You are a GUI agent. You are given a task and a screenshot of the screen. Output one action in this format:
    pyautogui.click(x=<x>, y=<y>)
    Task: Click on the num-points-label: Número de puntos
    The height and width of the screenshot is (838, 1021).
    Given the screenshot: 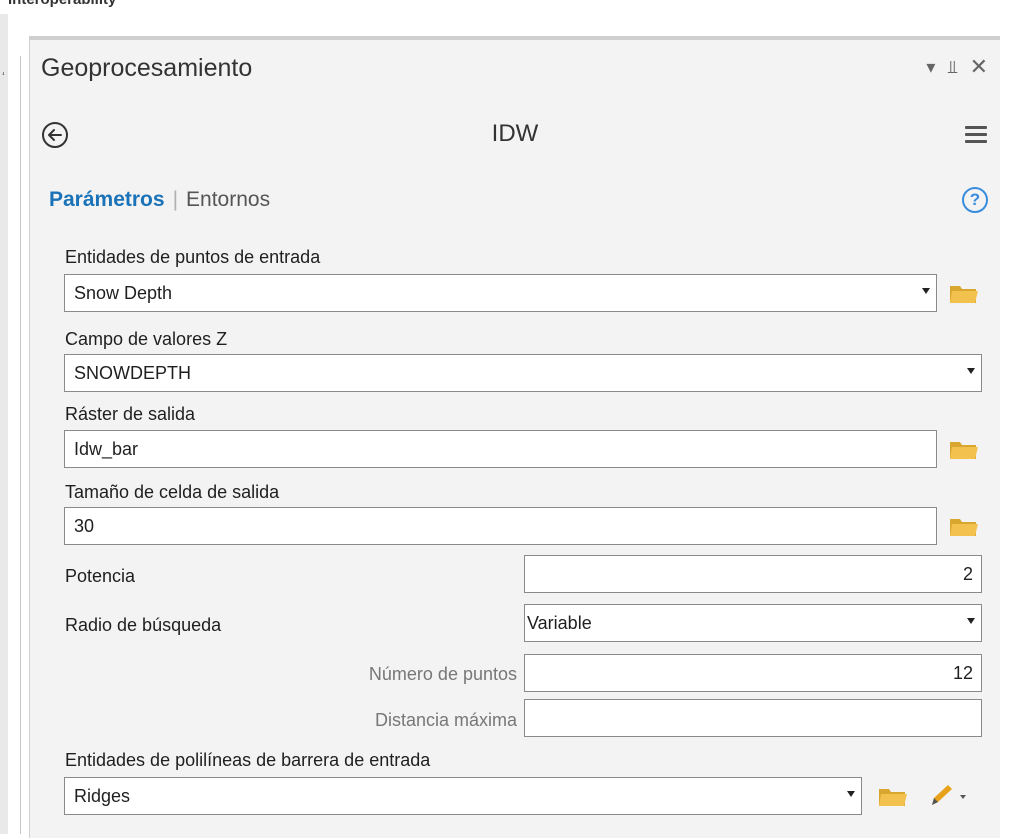 What is the action you would take?
    pyautogui.click(x=442, y=674)
    